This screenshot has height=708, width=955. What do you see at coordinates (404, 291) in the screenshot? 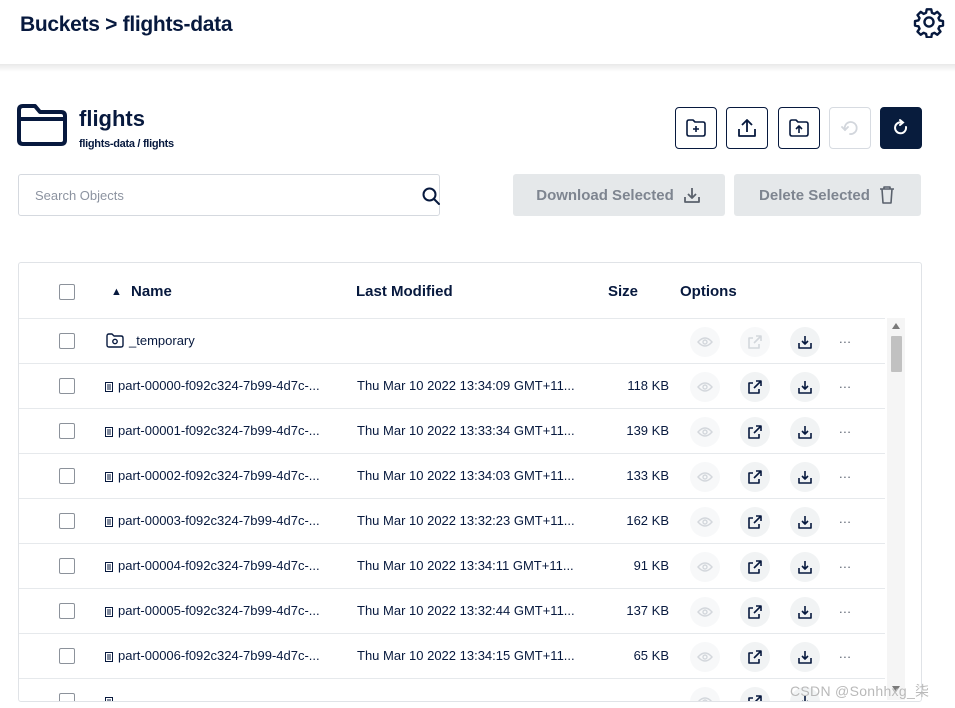
I see `column-header-last-modified: Last Modified` at bounding box center [404, 291].